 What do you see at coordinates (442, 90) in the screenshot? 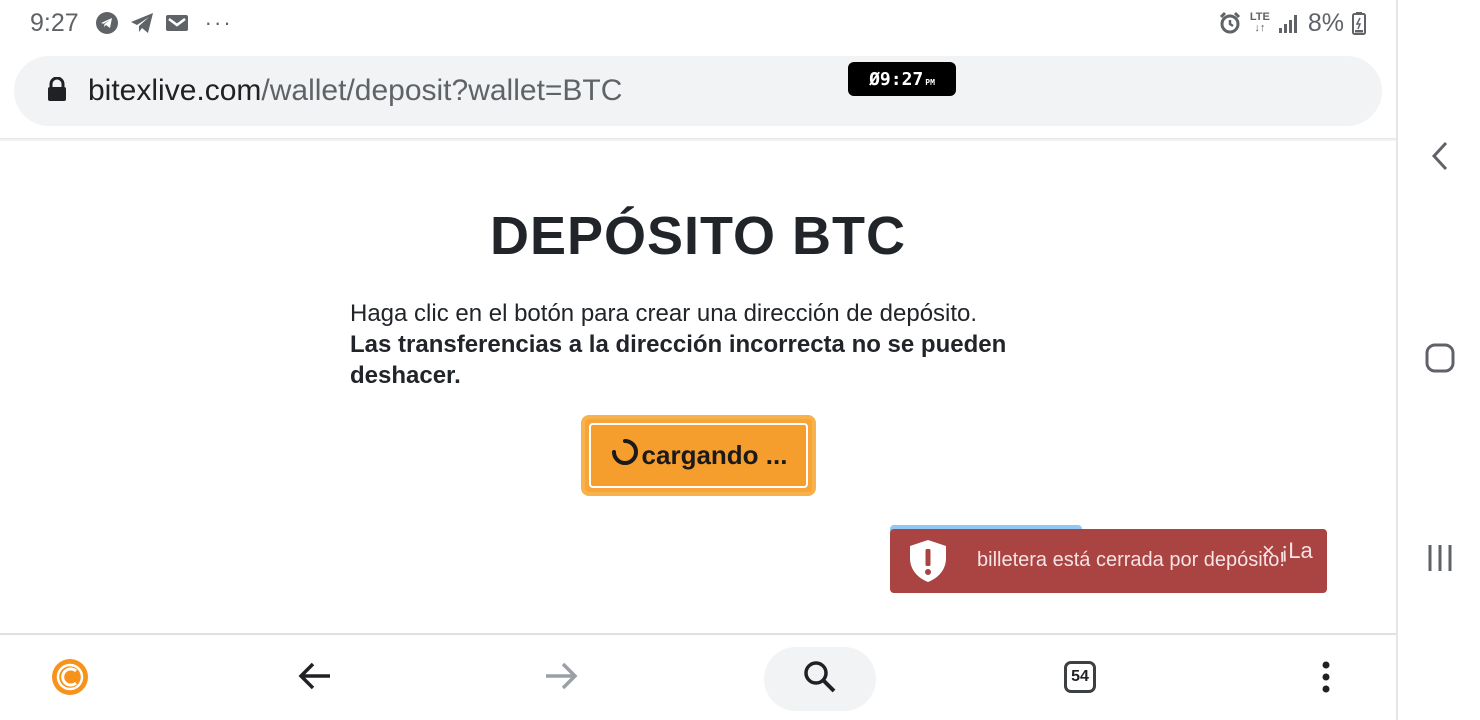
I see `url-path: /wallet/deposit?wallet=BTC` at bounding box center [442, 90].